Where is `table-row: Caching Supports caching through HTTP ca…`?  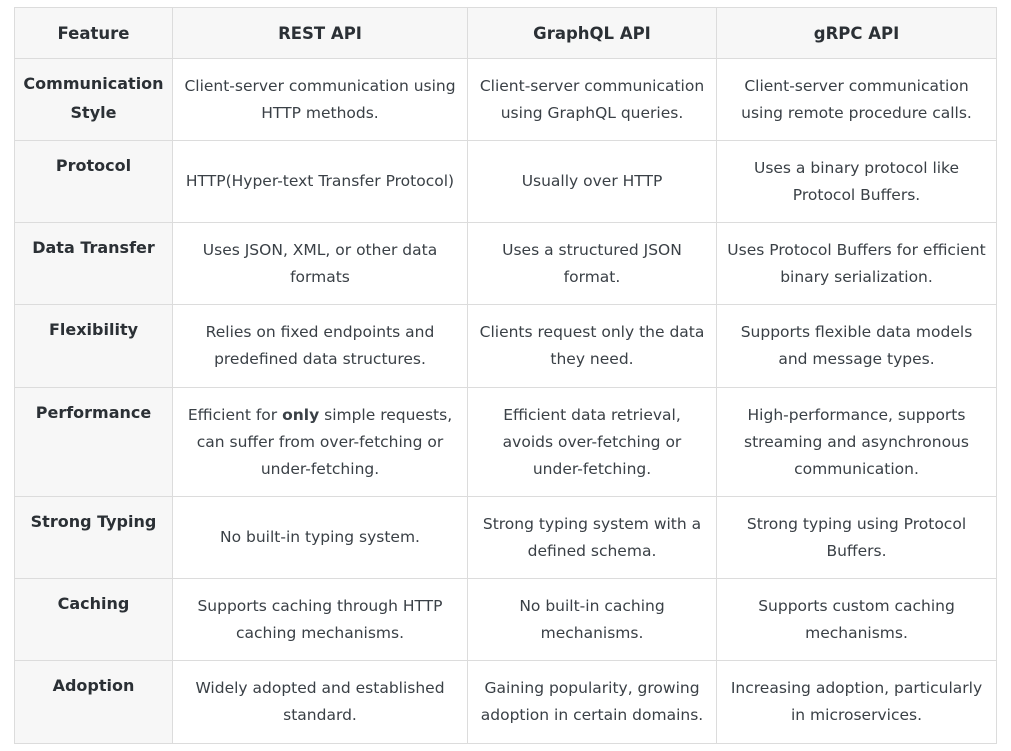 table-row: Caching Supports caching through HTTP ca… is located at coordinates (505, 619).